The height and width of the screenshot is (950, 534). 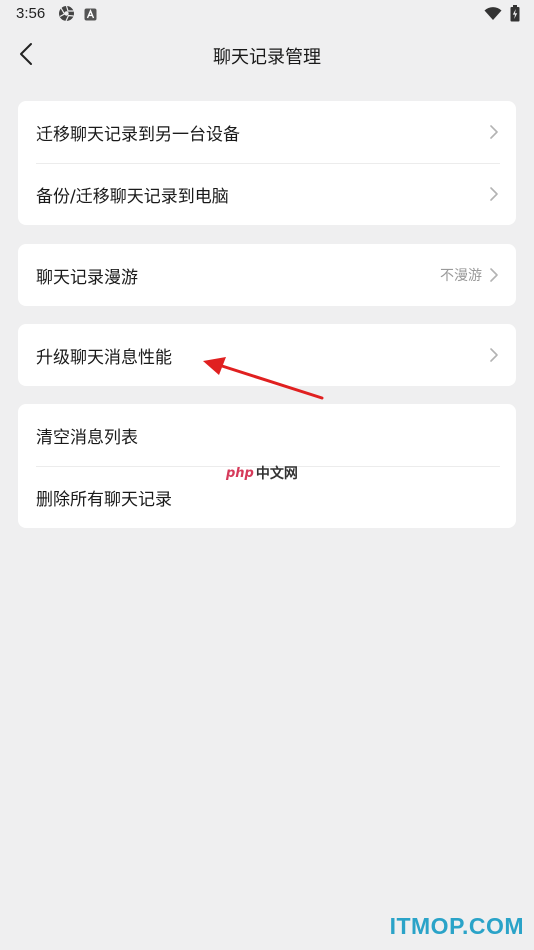 I want to click on row-label: 备份/迁移聊天记录到电脑, so click(x=132, y=196).